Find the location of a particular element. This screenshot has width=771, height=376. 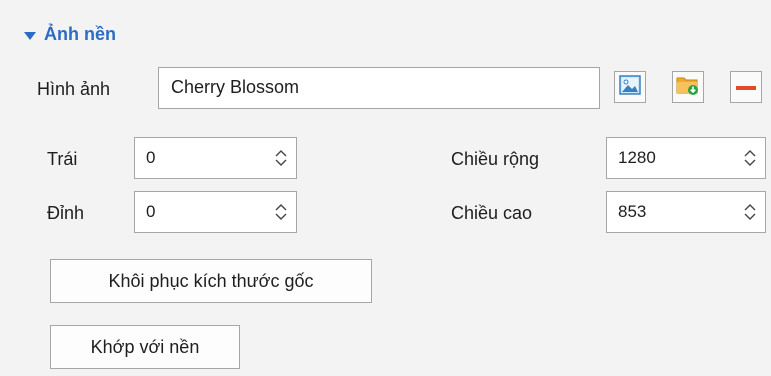

open-image-button is located at coordinates (688, 87).